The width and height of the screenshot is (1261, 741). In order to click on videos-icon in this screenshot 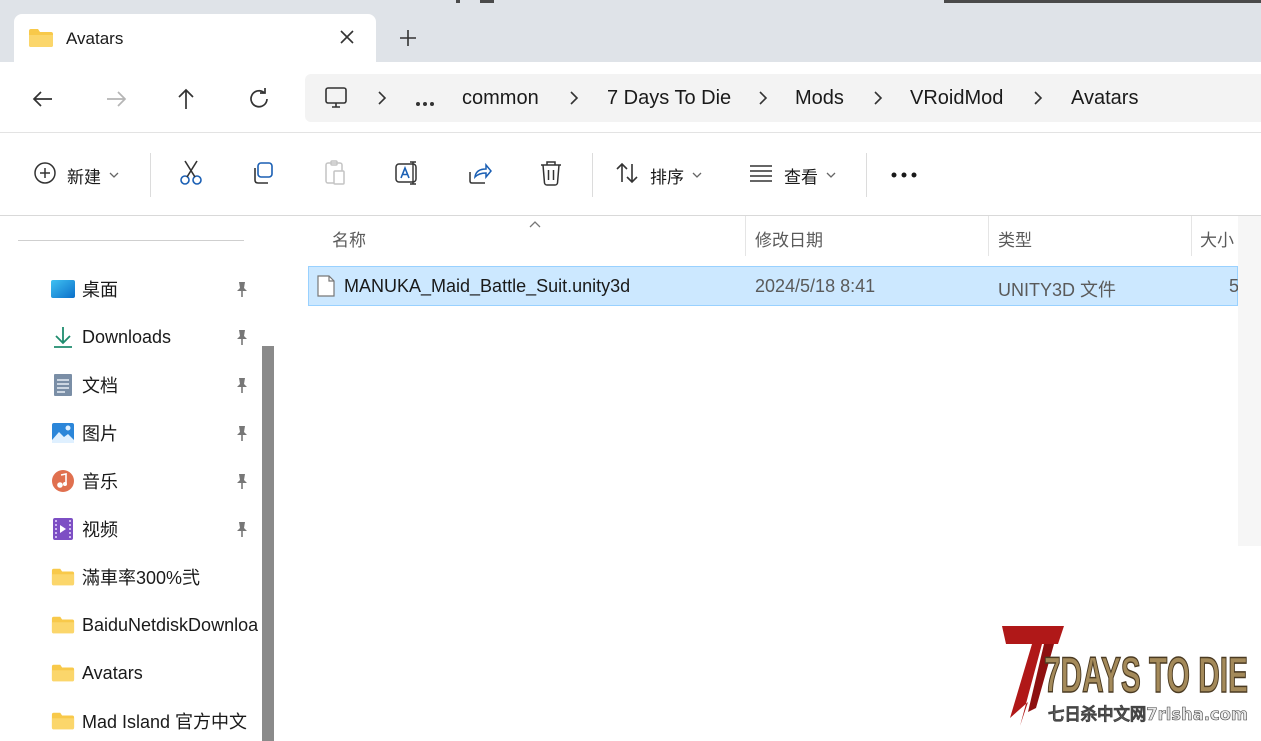, I will do `click(63, 529)`.